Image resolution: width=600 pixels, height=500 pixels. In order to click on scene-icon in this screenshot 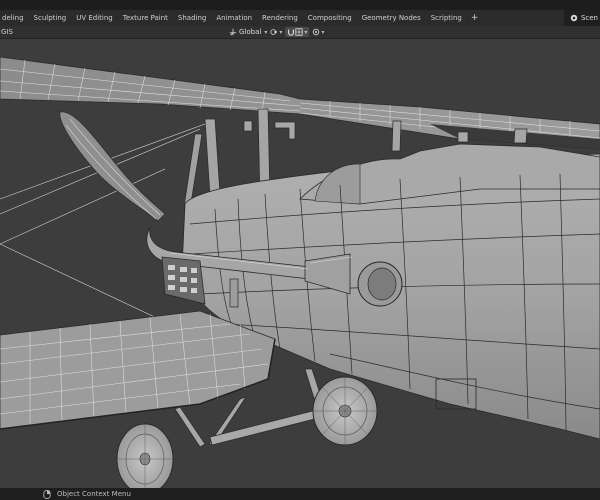, I will do `click(574, 18)`.